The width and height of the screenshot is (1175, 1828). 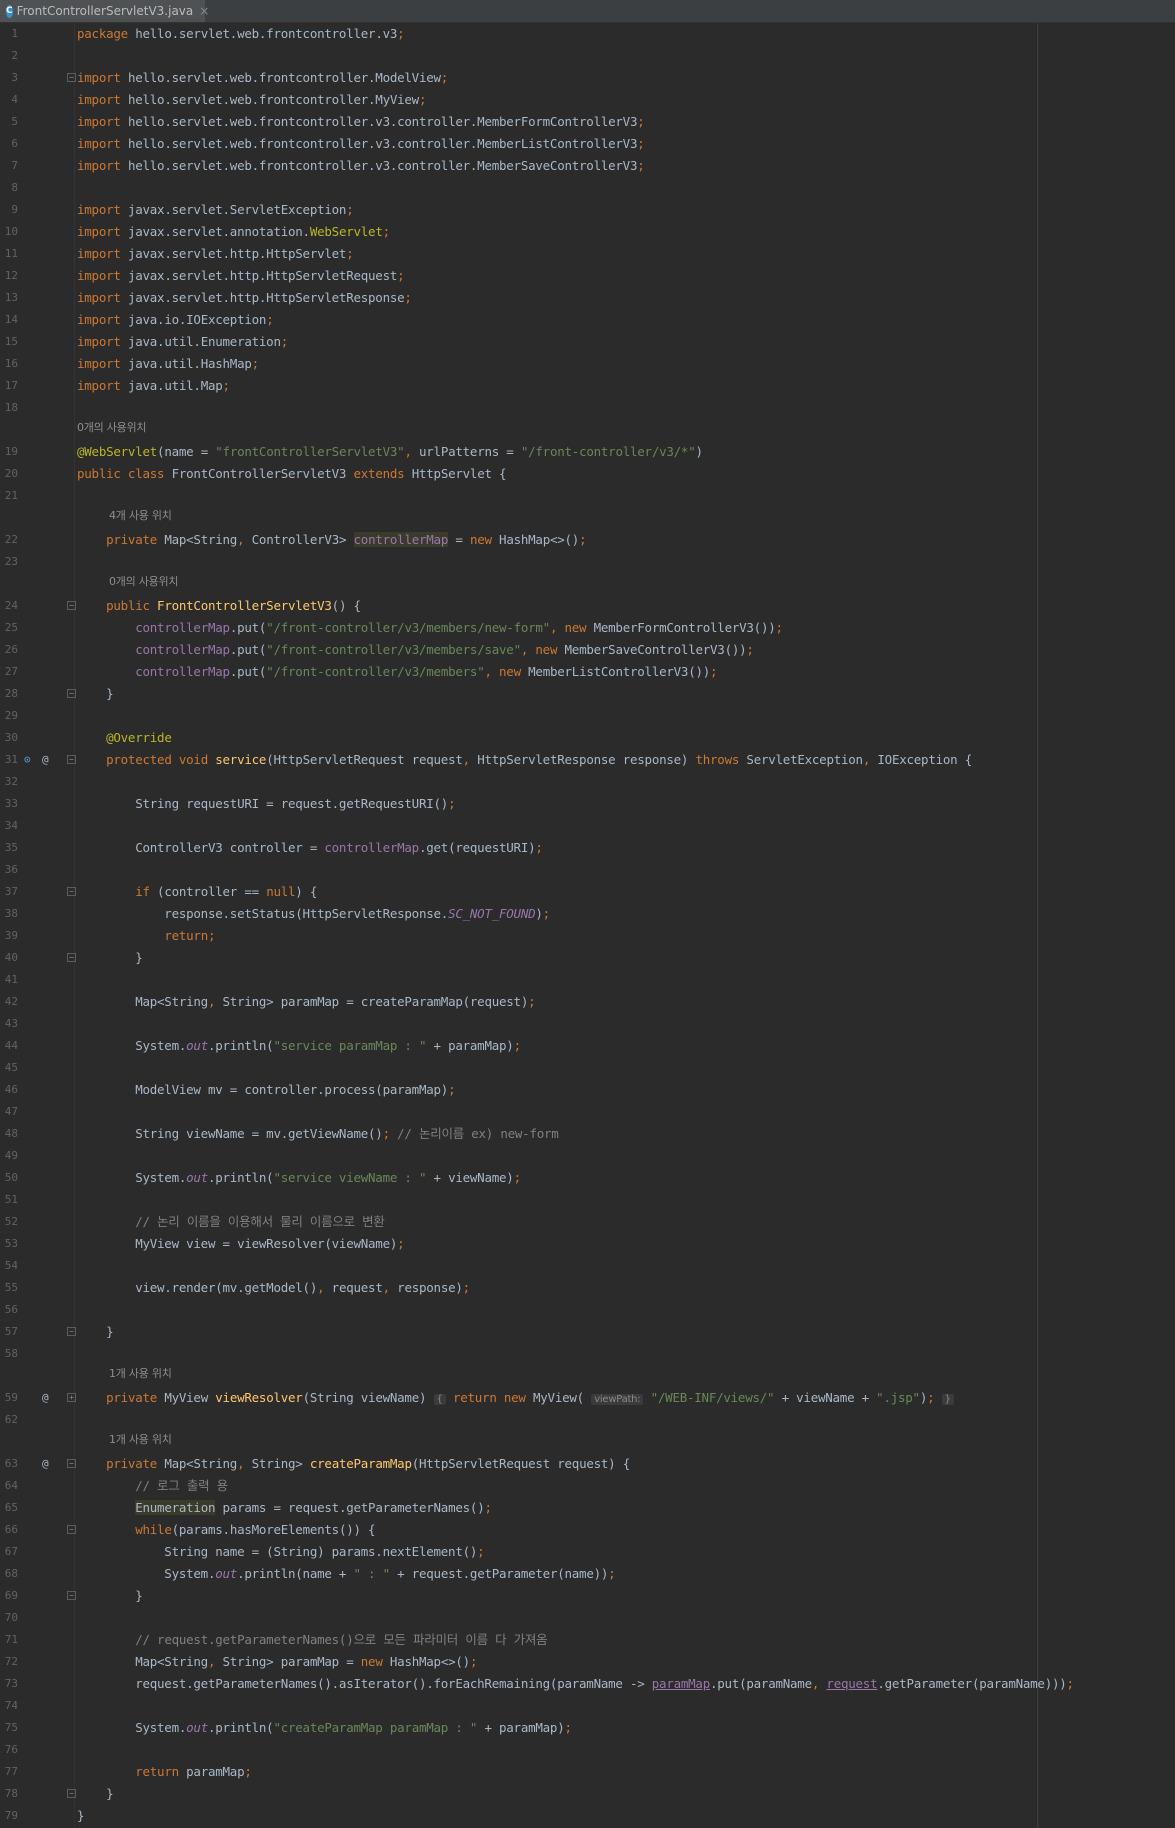 I want to click on code-line: 70, so click(x=587, y=1618).